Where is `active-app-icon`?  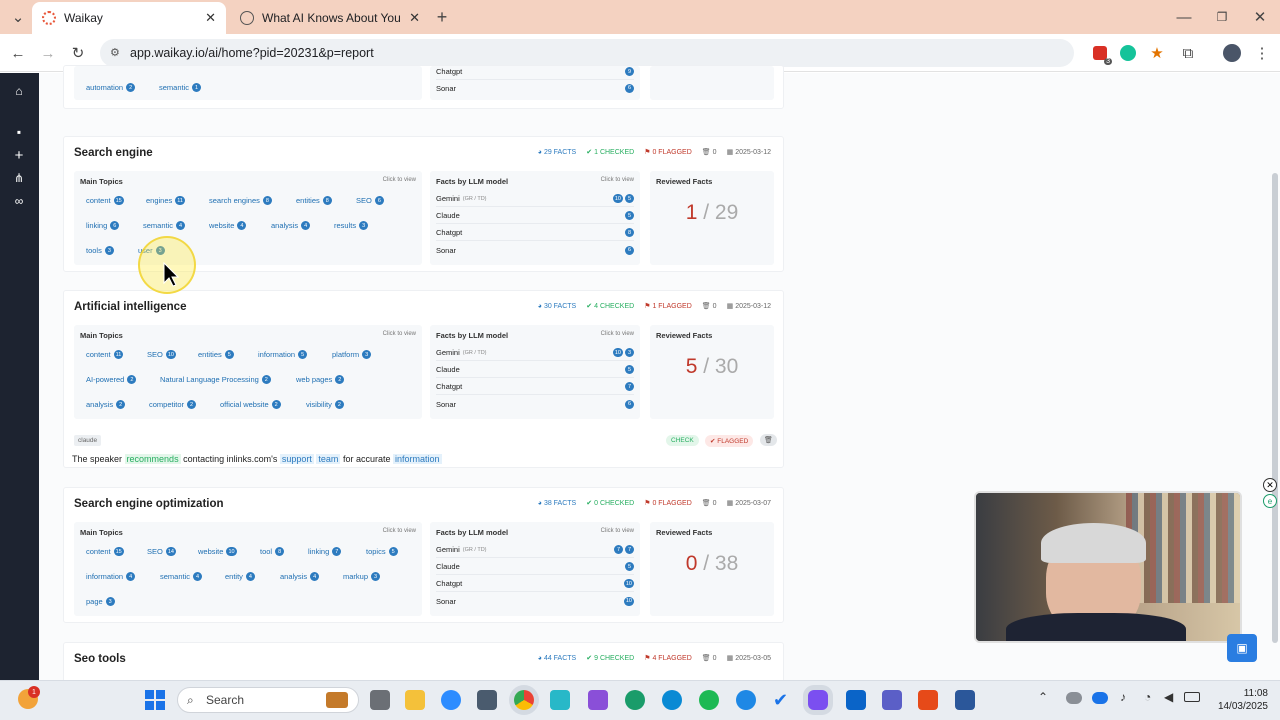 active-app-icon is located at coordinates (818, 700).